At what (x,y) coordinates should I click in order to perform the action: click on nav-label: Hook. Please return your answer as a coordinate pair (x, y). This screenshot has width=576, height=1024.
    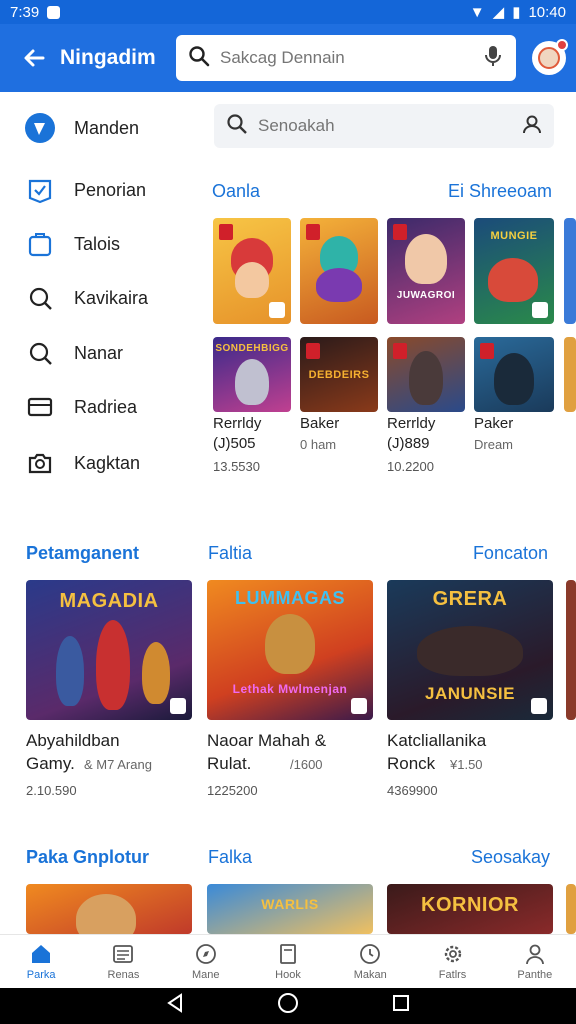
    Looking at the image, I should click on (288, 974).